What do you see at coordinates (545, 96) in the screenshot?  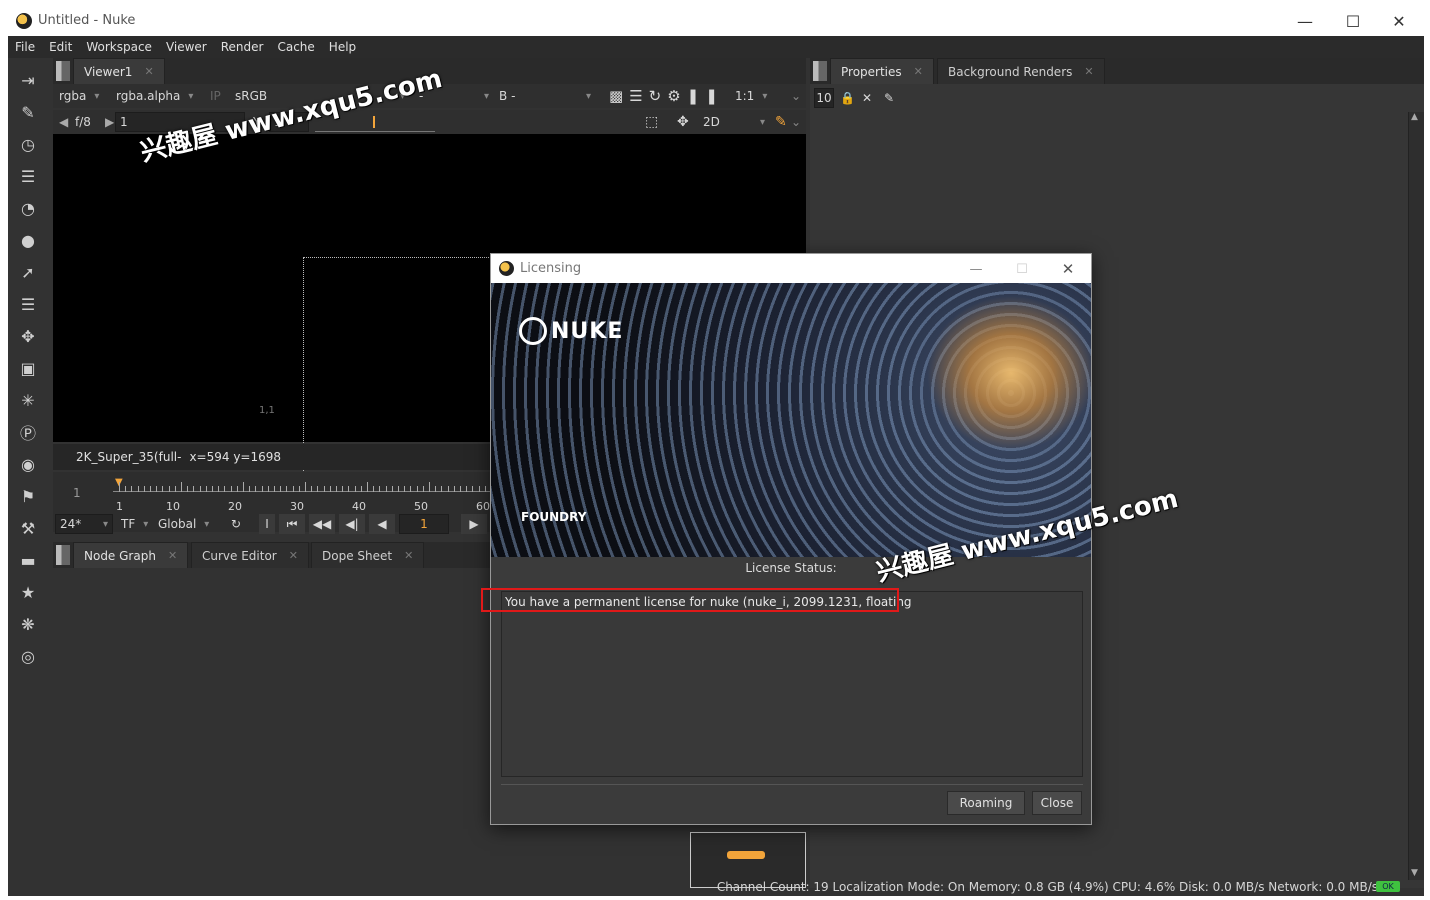 I see `b-input-dropdown: B - ▾` at bounding box center [545, 96].